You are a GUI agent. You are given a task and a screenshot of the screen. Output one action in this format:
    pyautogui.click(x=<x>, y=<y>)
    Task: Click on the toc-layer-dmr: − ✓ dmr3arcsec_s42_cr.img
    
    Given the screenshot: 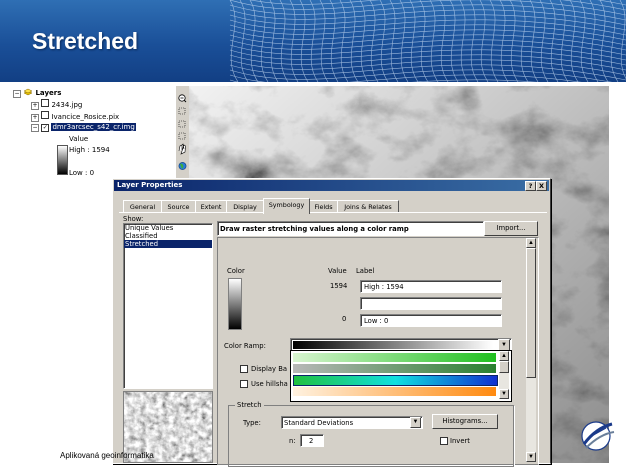 What is the action you would take?
    pyautogui.click(x=83, y=127)
    